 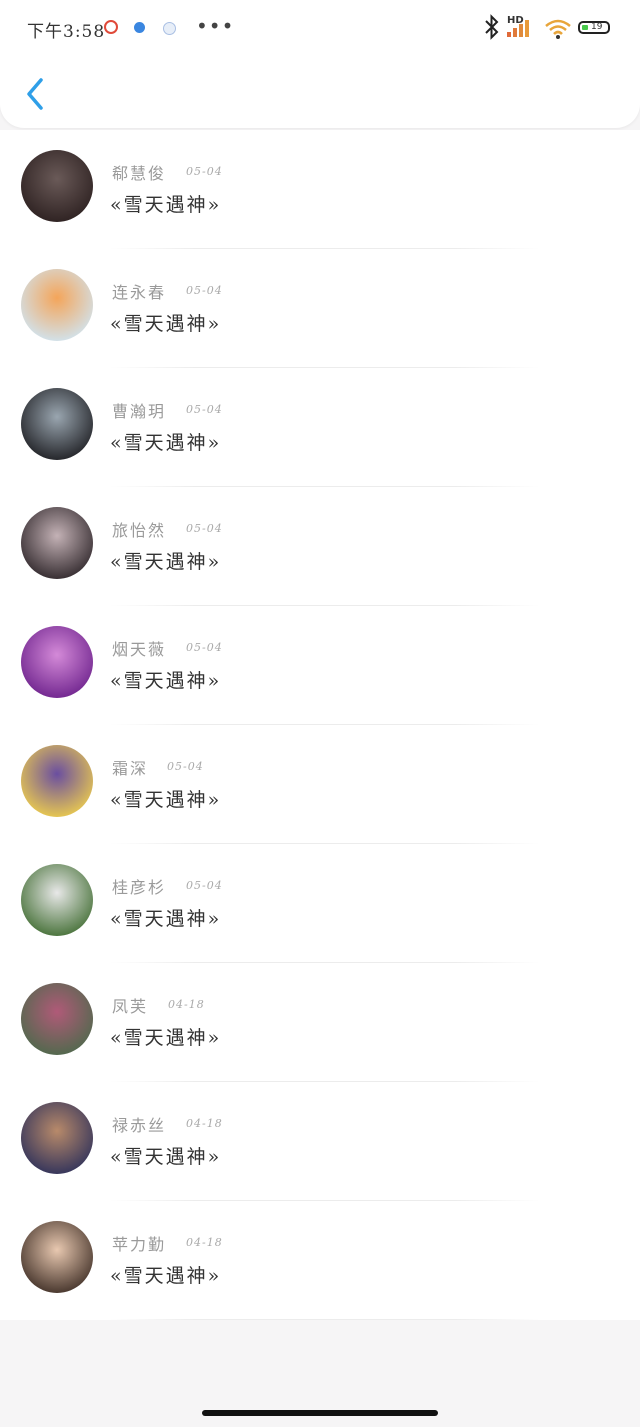 What do you see at coordinates (139, 173) in the screenshot?
I see `sender-name: 郗慧俊` at bounding box center [139, 173].